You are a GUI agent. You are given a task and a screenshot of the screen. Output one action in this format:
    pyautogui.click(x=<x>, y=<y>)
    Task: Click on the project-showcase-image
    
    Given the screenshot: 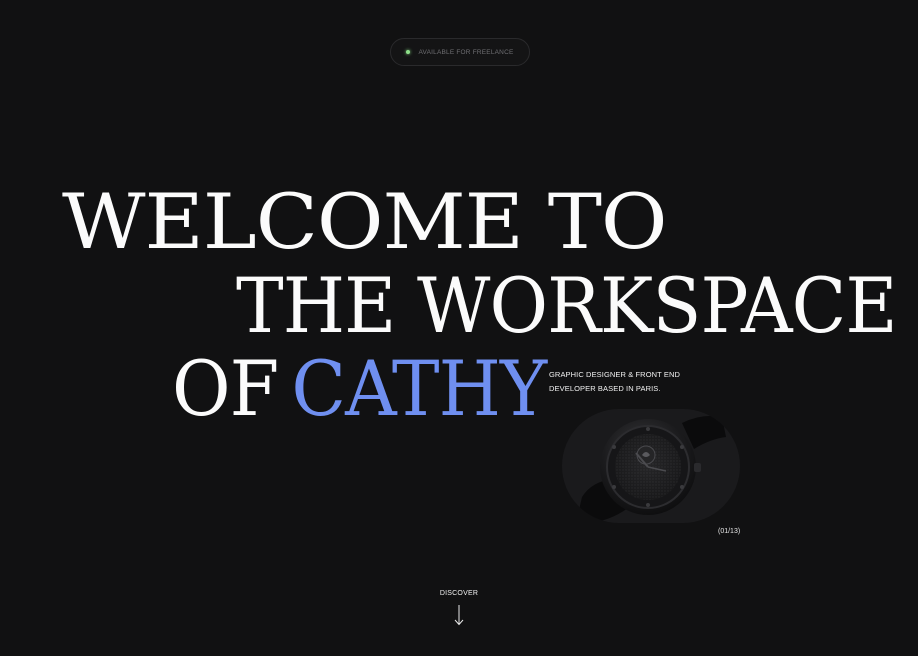 What is the action you would take?
    pyautogui.click(x=651, y=466)
    